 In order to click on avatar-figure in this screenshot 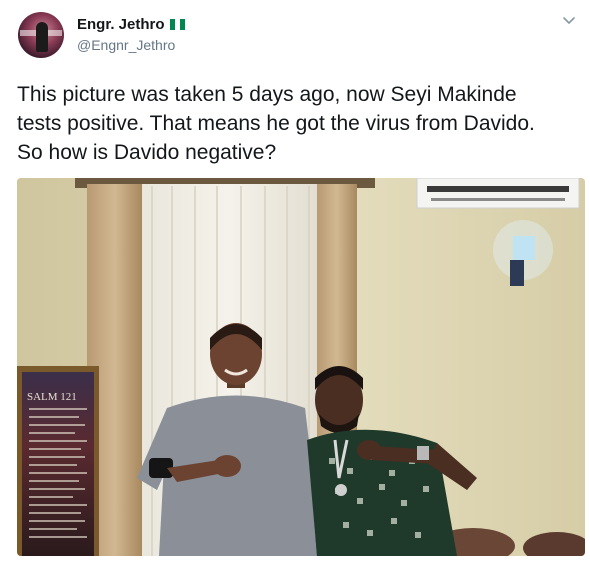, I will do `click(42, 37)`.